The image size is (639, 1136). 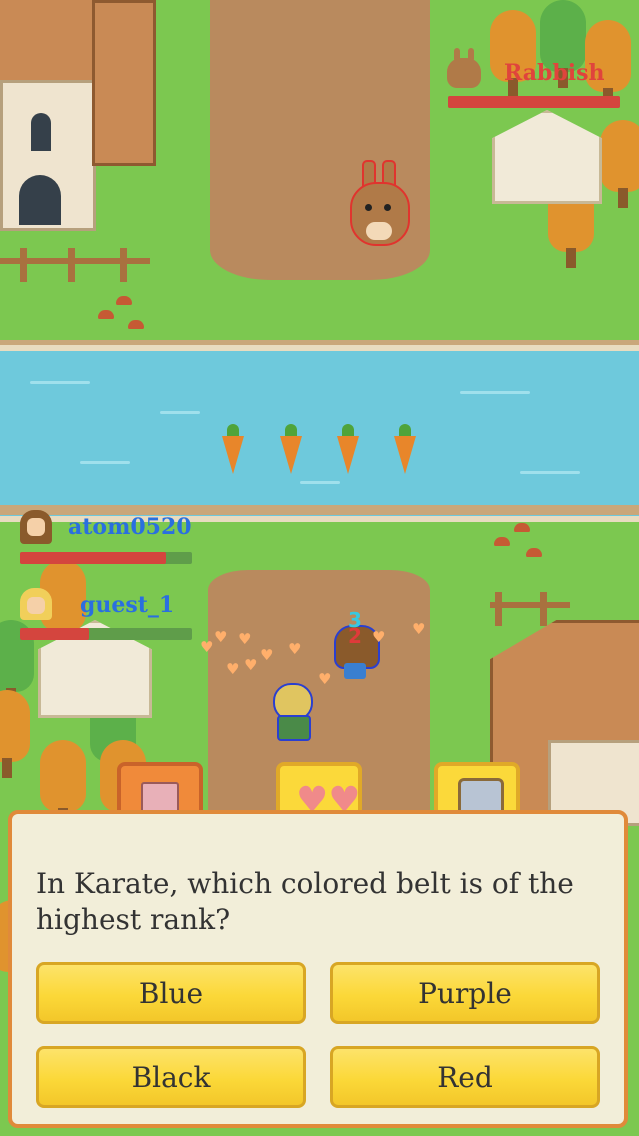 I want to click on enemy-portrait-icon, so click(x=464, y=68).